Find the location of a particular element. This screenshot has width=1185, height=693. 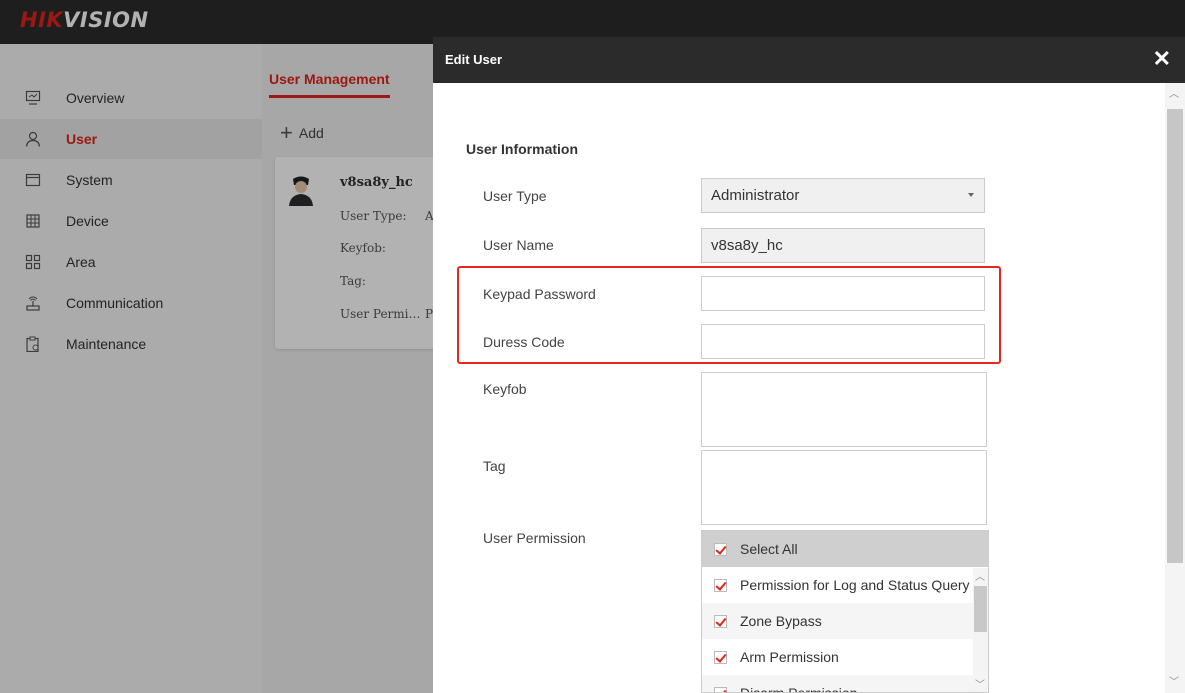

permission-item: Permission for Log and Status Query is located at coordinates (838, 585).